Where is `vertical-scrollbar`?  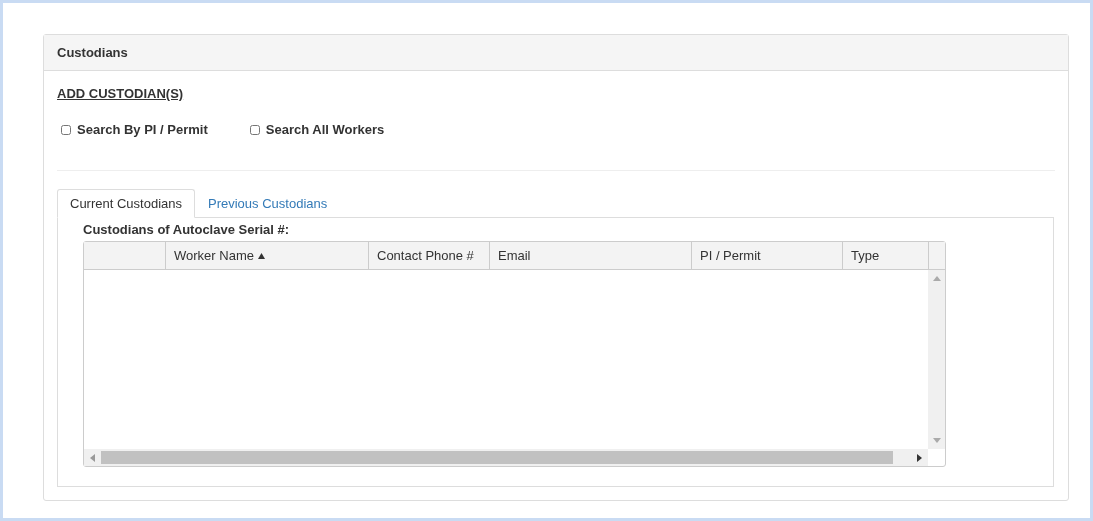 vertical-scrollbar is located at coordinates (936, 359).